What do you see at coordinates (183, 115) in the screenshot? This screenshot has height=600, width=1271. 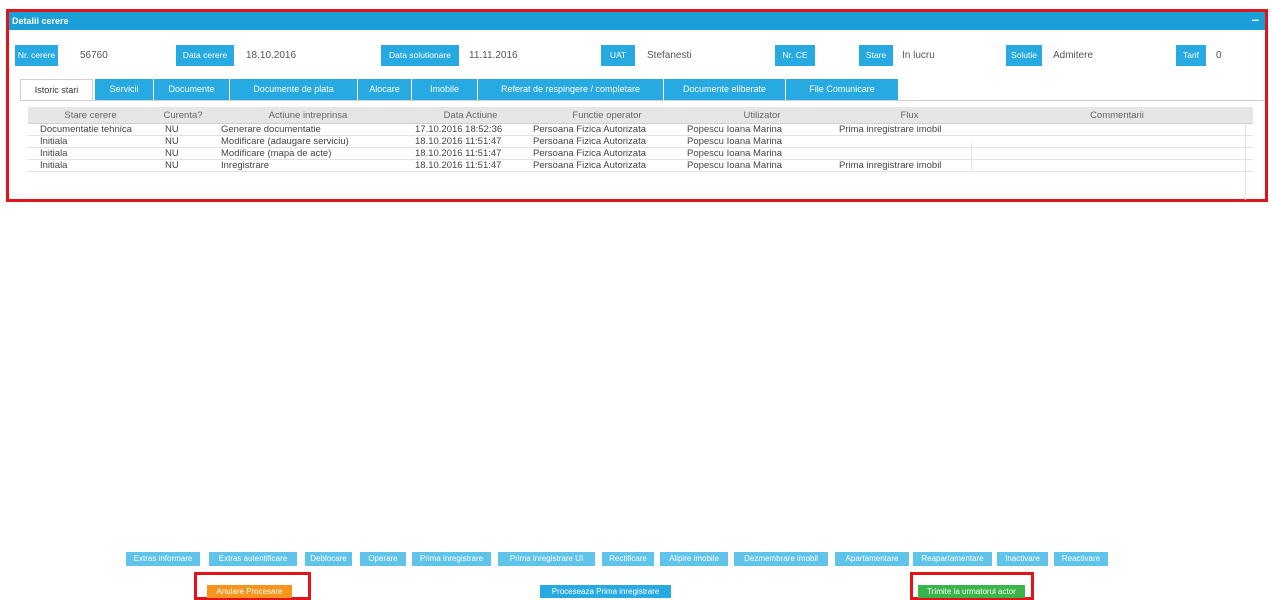 I see `column-header: Curenta?` at bounding box center [183, 115].